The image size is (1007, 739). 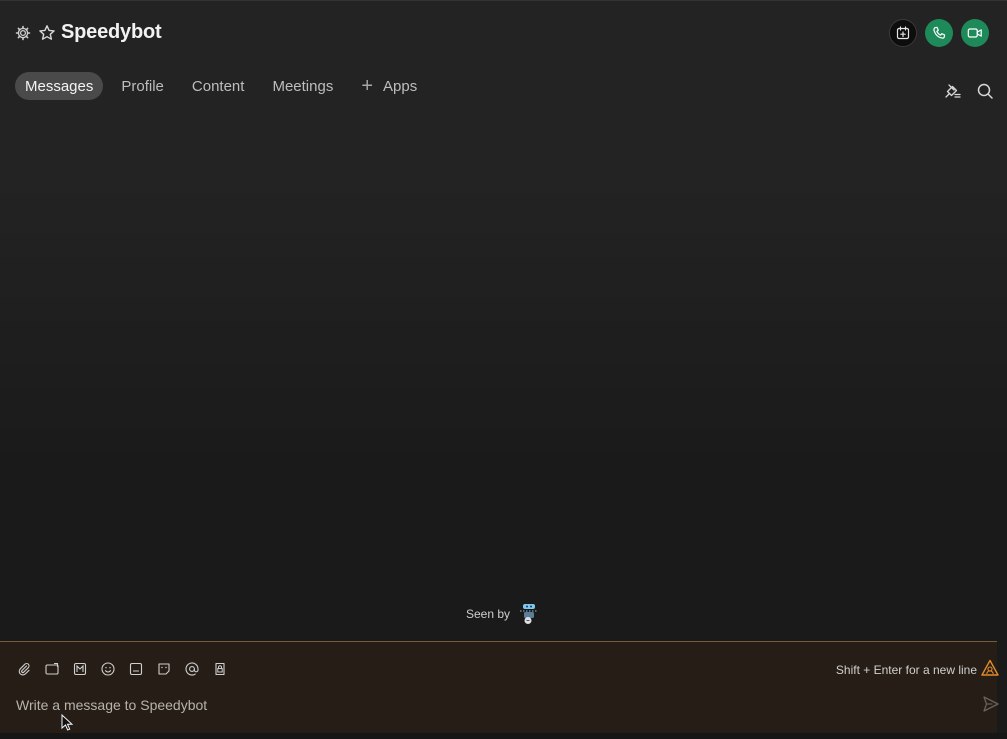 I want to click on read-receipt: Seen by, so click(x=503, y=614).